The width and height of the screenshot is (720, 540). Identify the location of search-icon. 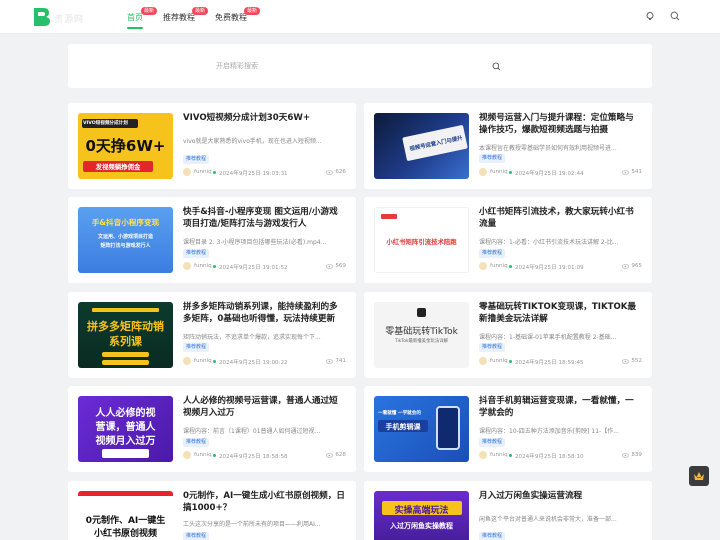
(675, 16).